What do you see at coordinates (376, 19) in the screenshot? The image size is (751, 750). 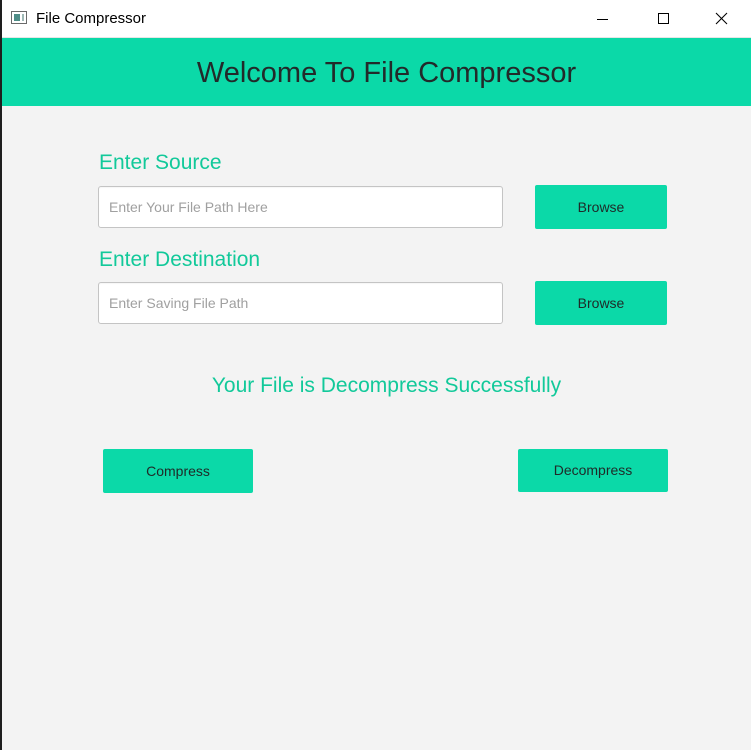 I see `title-bar: File Compressor` at bounding box center [376, 19].